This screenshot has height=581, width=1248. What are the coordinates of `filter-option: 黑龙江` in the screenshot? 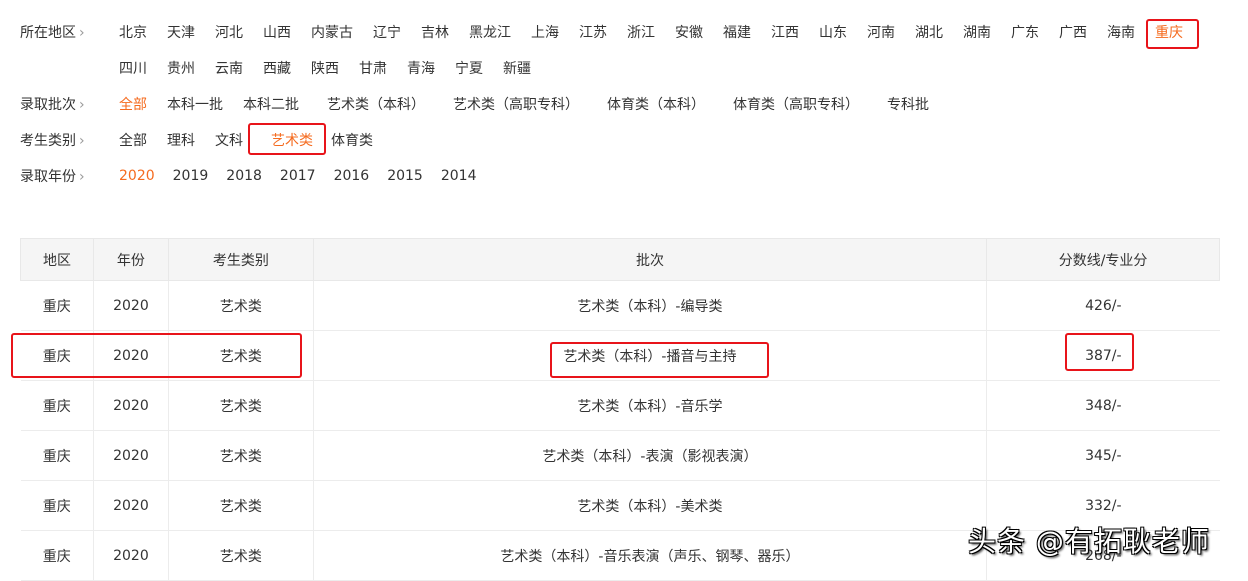 It's located at (490, 32).